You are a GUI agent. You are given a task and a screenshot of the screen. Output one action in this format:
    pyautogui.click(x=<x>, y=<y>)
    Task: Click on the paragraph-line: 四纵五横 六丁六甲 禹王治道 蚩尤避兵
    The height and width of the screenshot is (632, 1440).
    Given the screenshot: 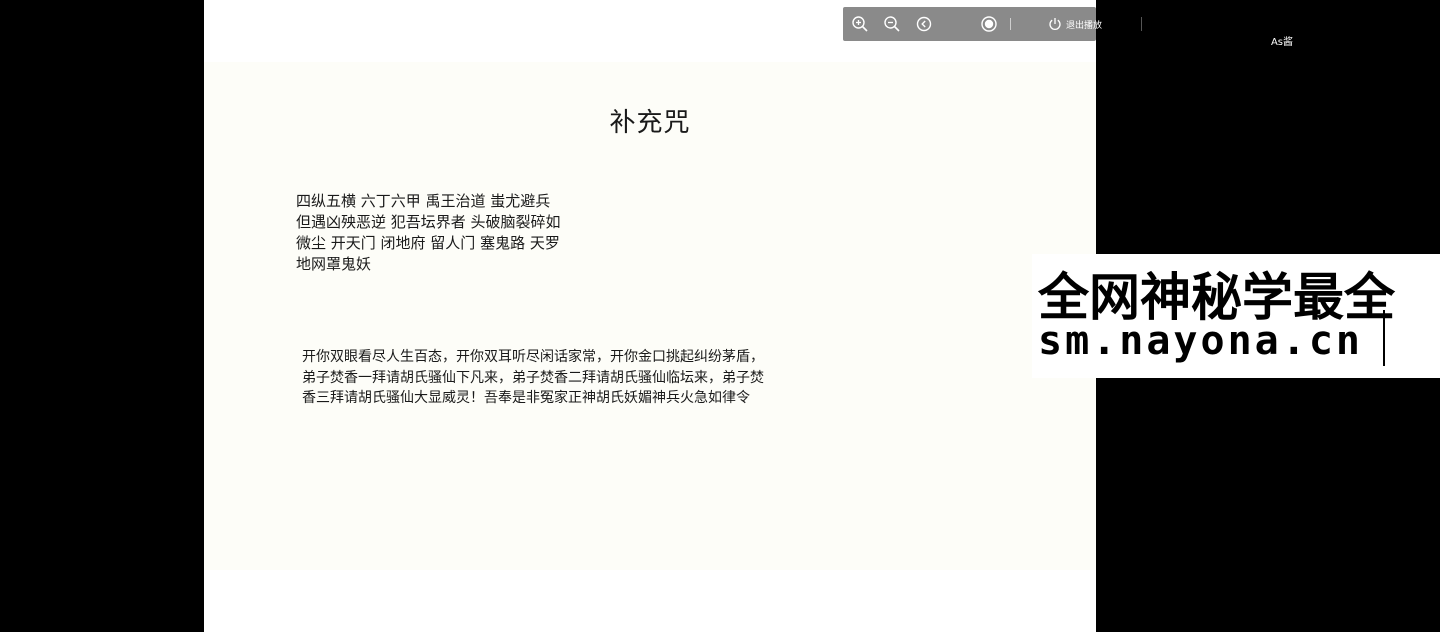 What is the action you would take?
    pyautogui.click(x=423, y=201)
    